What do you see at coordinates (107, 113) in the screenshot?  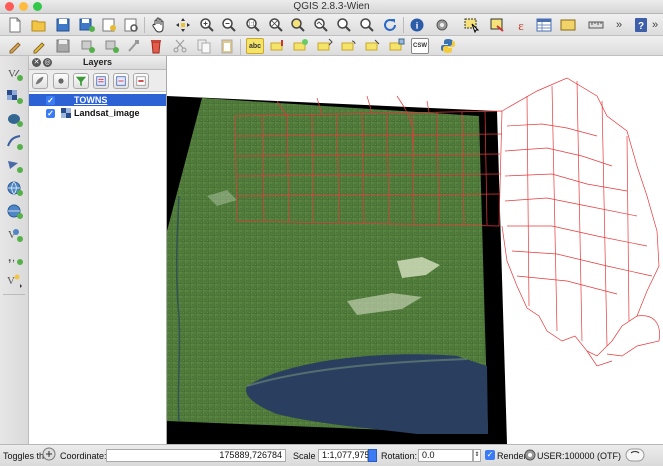 I see `layer-name: Landsat_image` at bounding box center [107, 113].